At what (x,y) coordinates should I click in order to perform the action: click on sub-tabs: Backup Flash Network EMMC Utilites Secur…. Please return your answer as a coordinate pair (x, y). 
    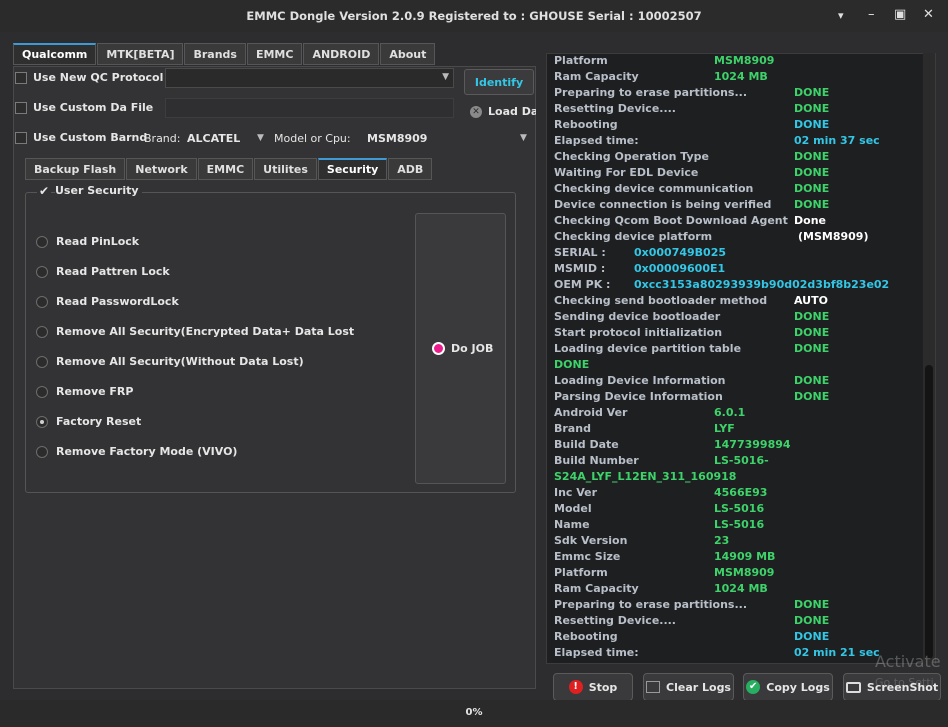
    Looking at the image, I should click on (229, 169).